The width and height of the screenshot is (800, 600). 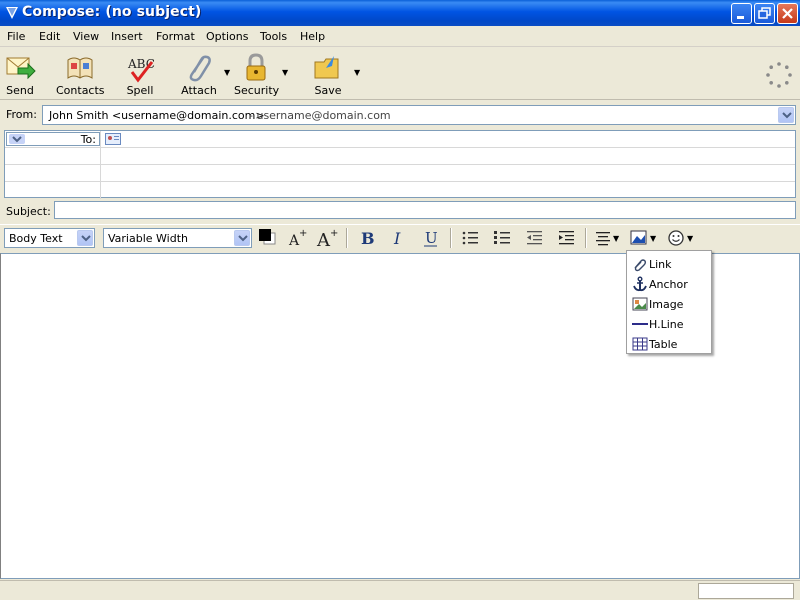 I want to click on minimize-button, so click(x=741, y=13).